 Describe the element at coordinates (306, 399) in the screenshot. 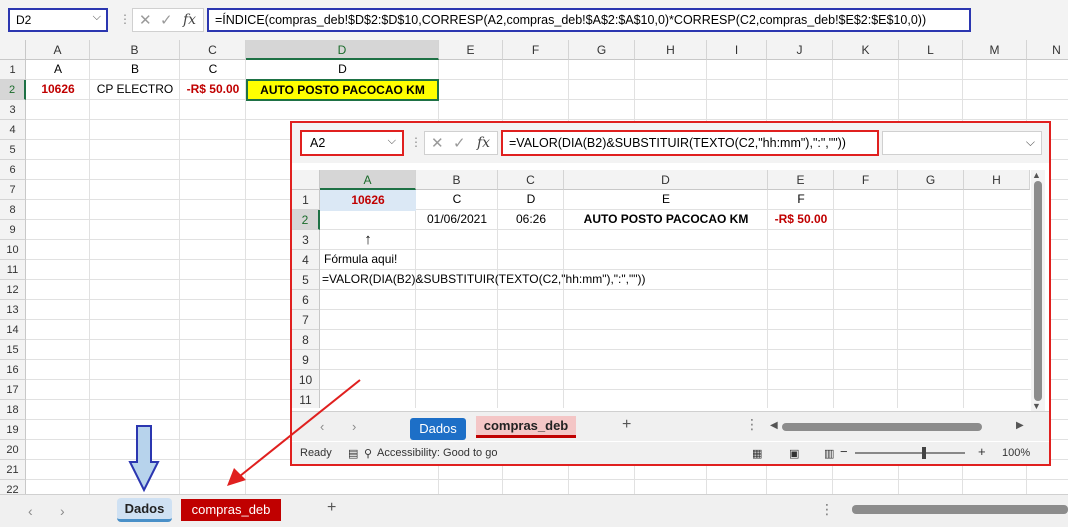

I see `inner-row-header-11: 11` at that location.